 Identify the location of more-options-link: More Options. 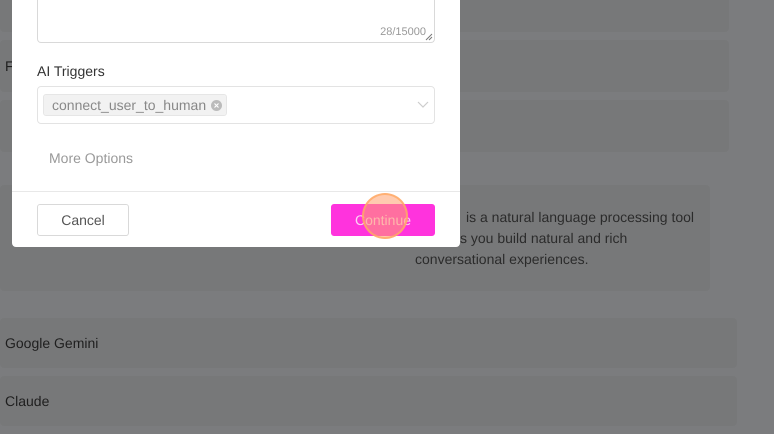
(91, 158).